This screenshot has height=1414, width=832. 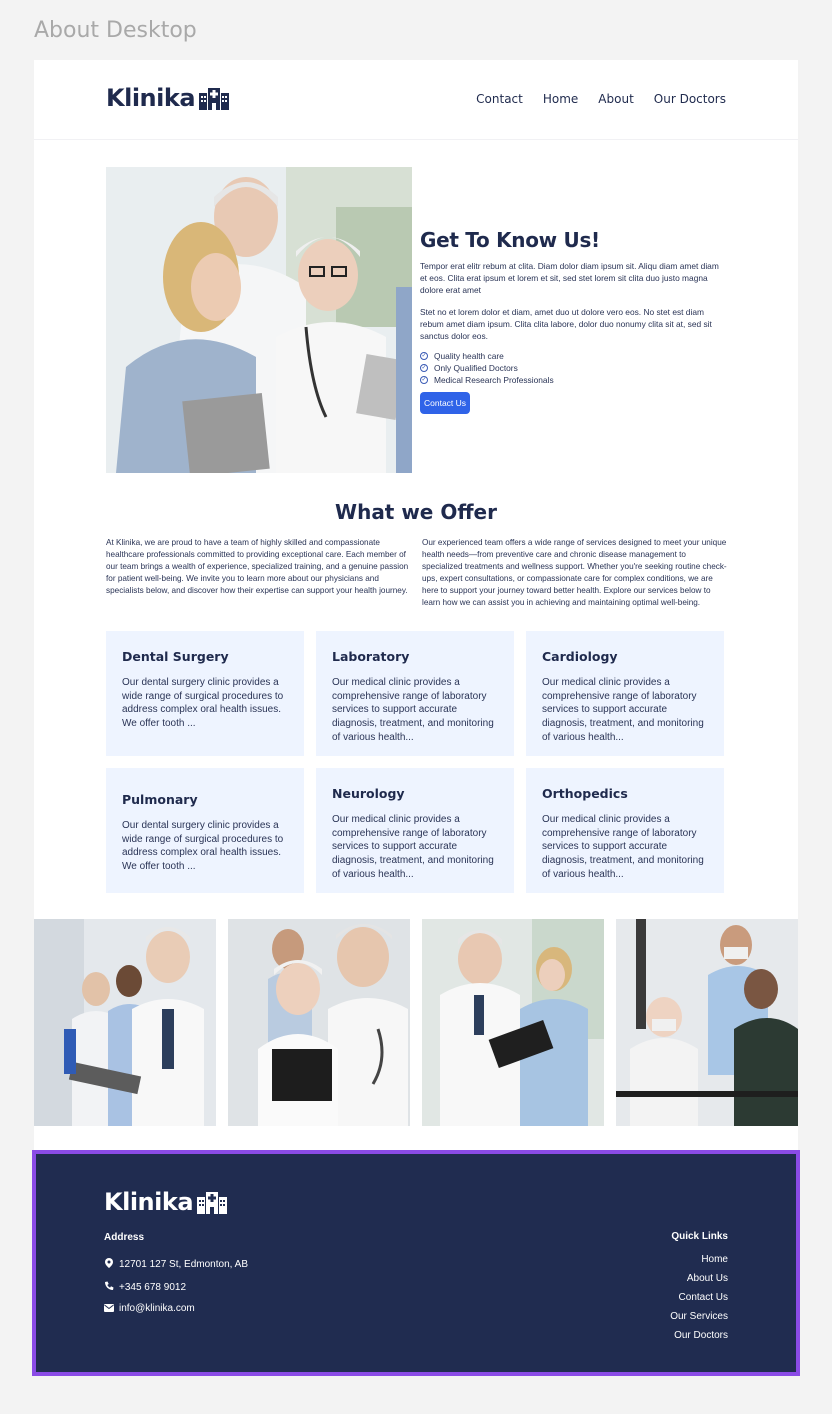 I want to click on address-line: 12701 127 St, Edmonton, AB, so click(x=176, y=1264).